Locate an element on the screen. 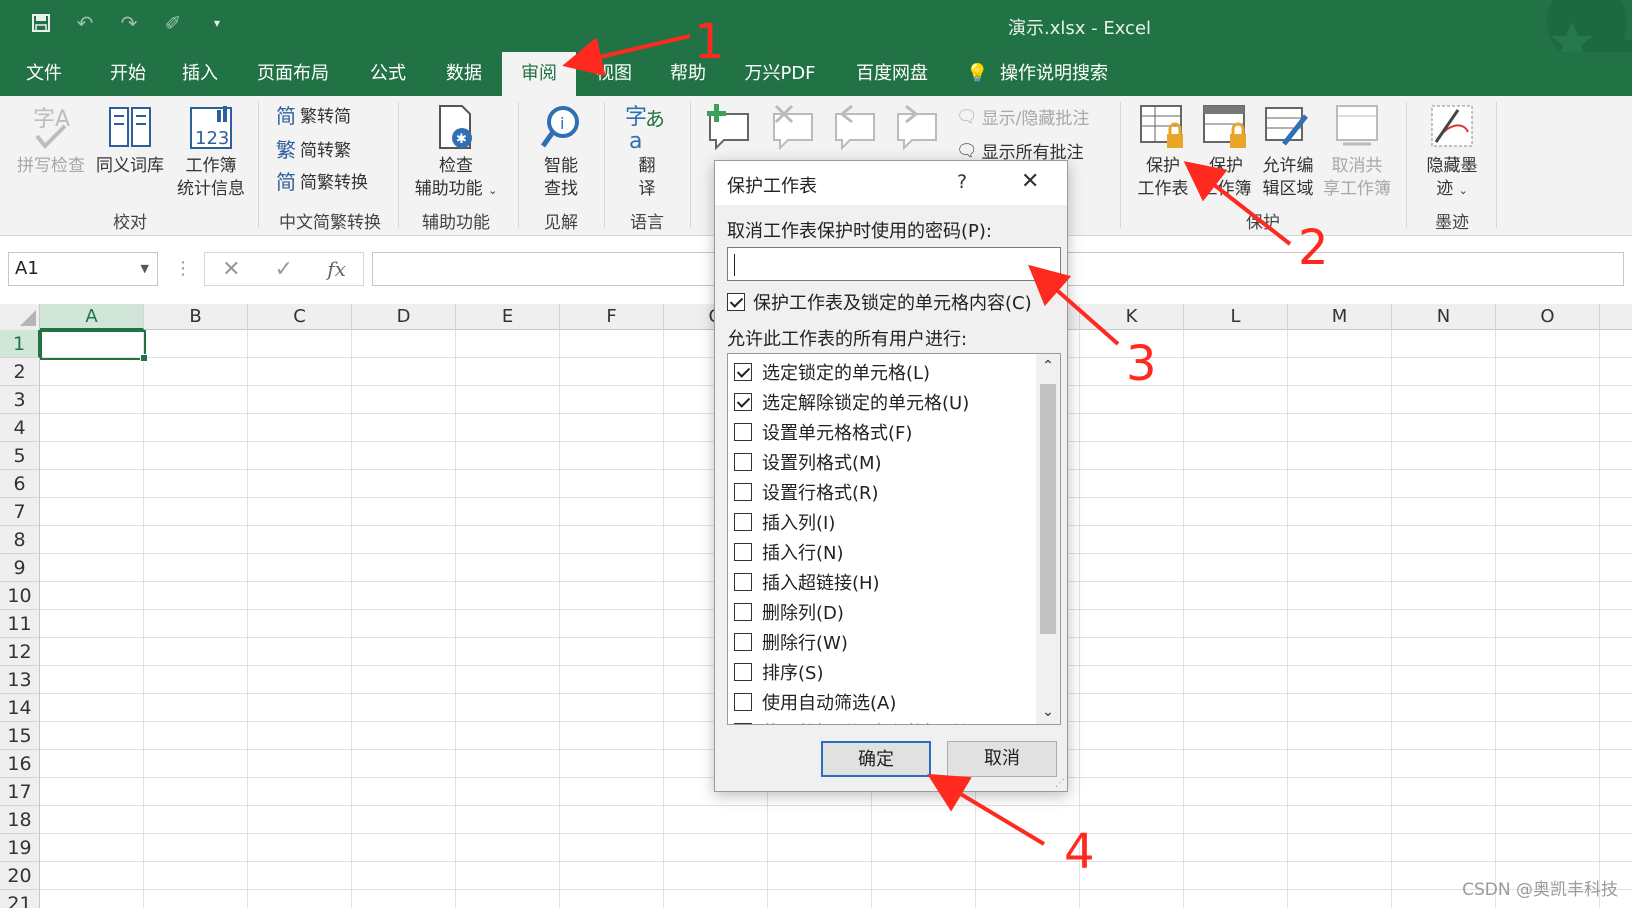  unshare-workbook-button: 取消共 享工作簿 is located at coordinates (1357, 151).